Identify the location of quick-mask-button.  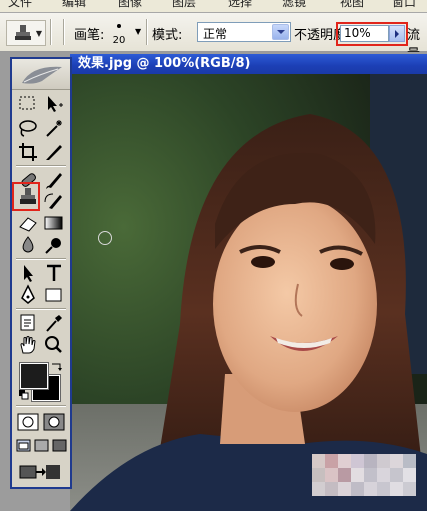
(54, 422).